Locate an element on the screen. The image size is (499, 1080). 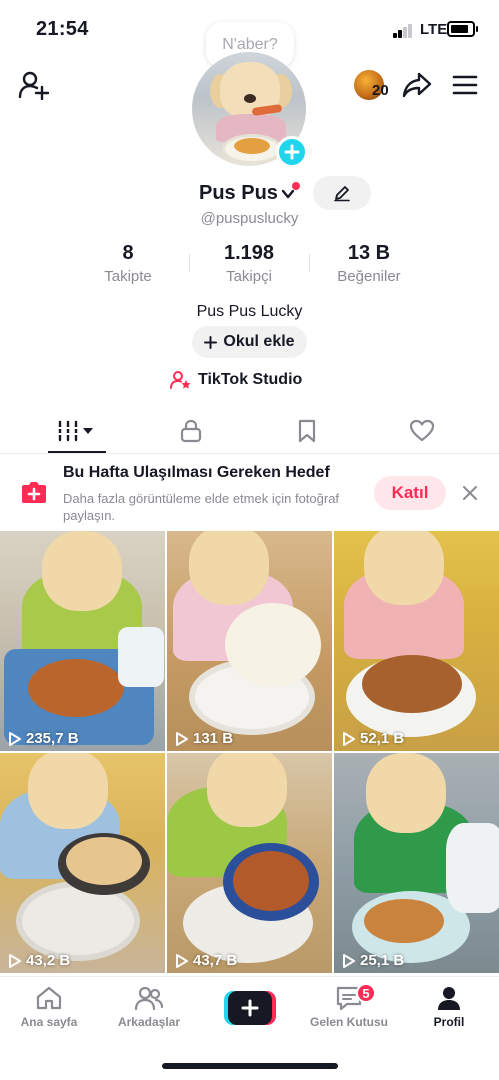
friends-icon is located at coordinates (149, 998).